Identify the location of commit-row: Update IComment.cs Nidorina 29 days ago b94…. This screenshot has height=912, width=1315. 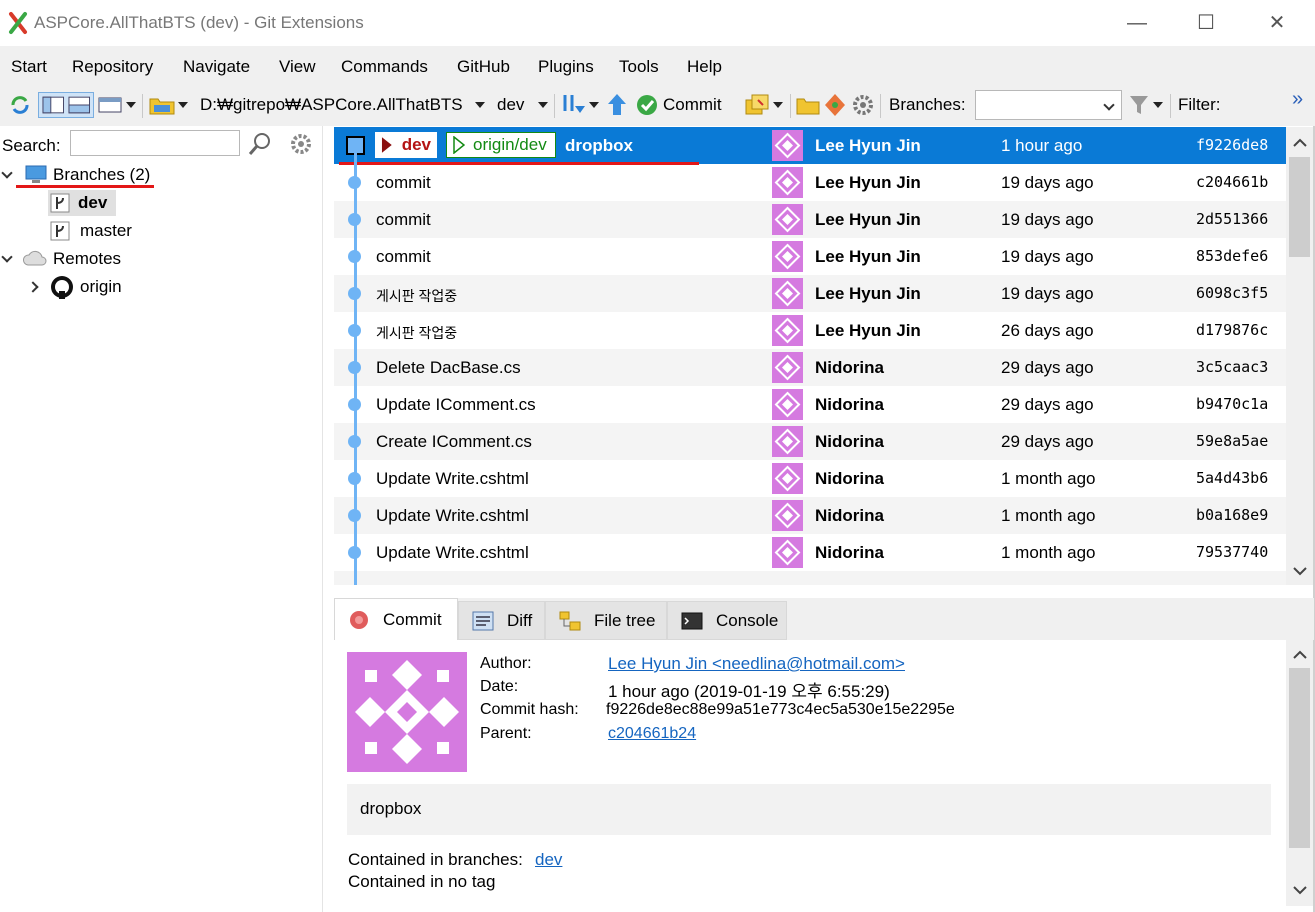
(810, 404).